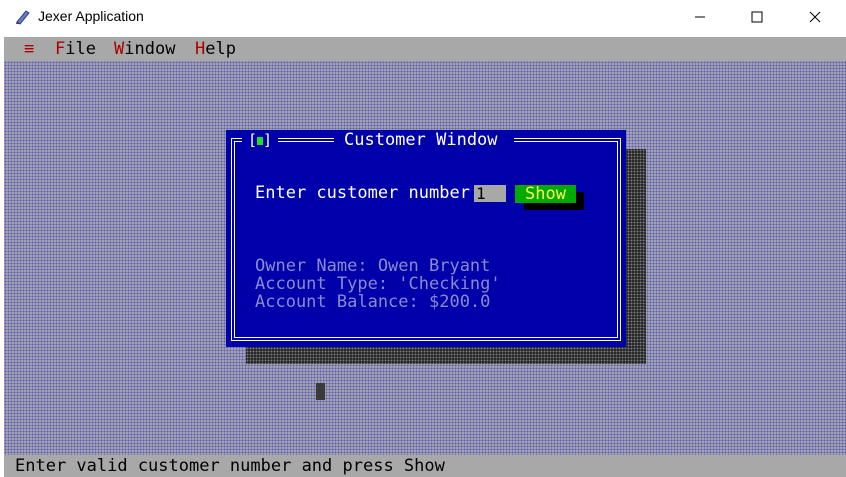 The width and height of the screenshot is (846, 477). What do you see at coordinates (423, 17) in the screenshot?
I see `window-titlebar: Jexer Application` at bounding box center [423, 17].